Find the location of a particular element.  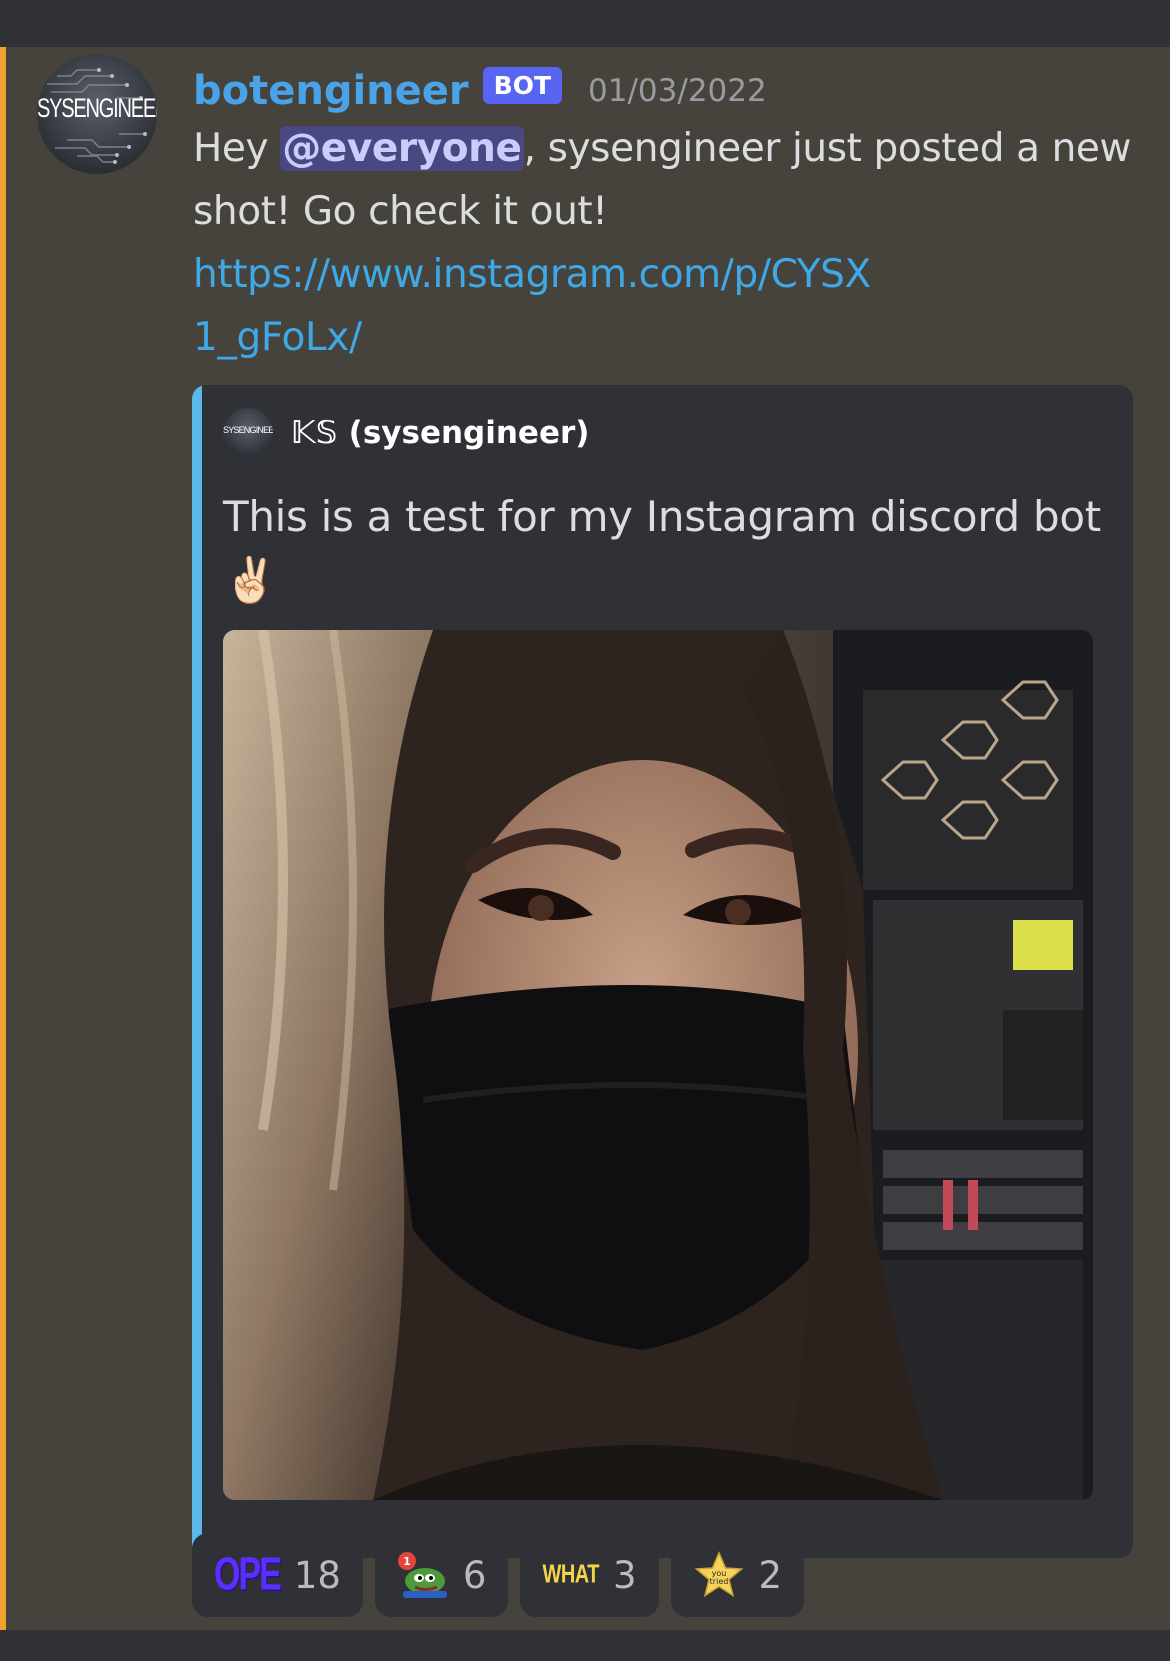

avatar-label: SYSENGINEER is located at coordinates (97, 108).